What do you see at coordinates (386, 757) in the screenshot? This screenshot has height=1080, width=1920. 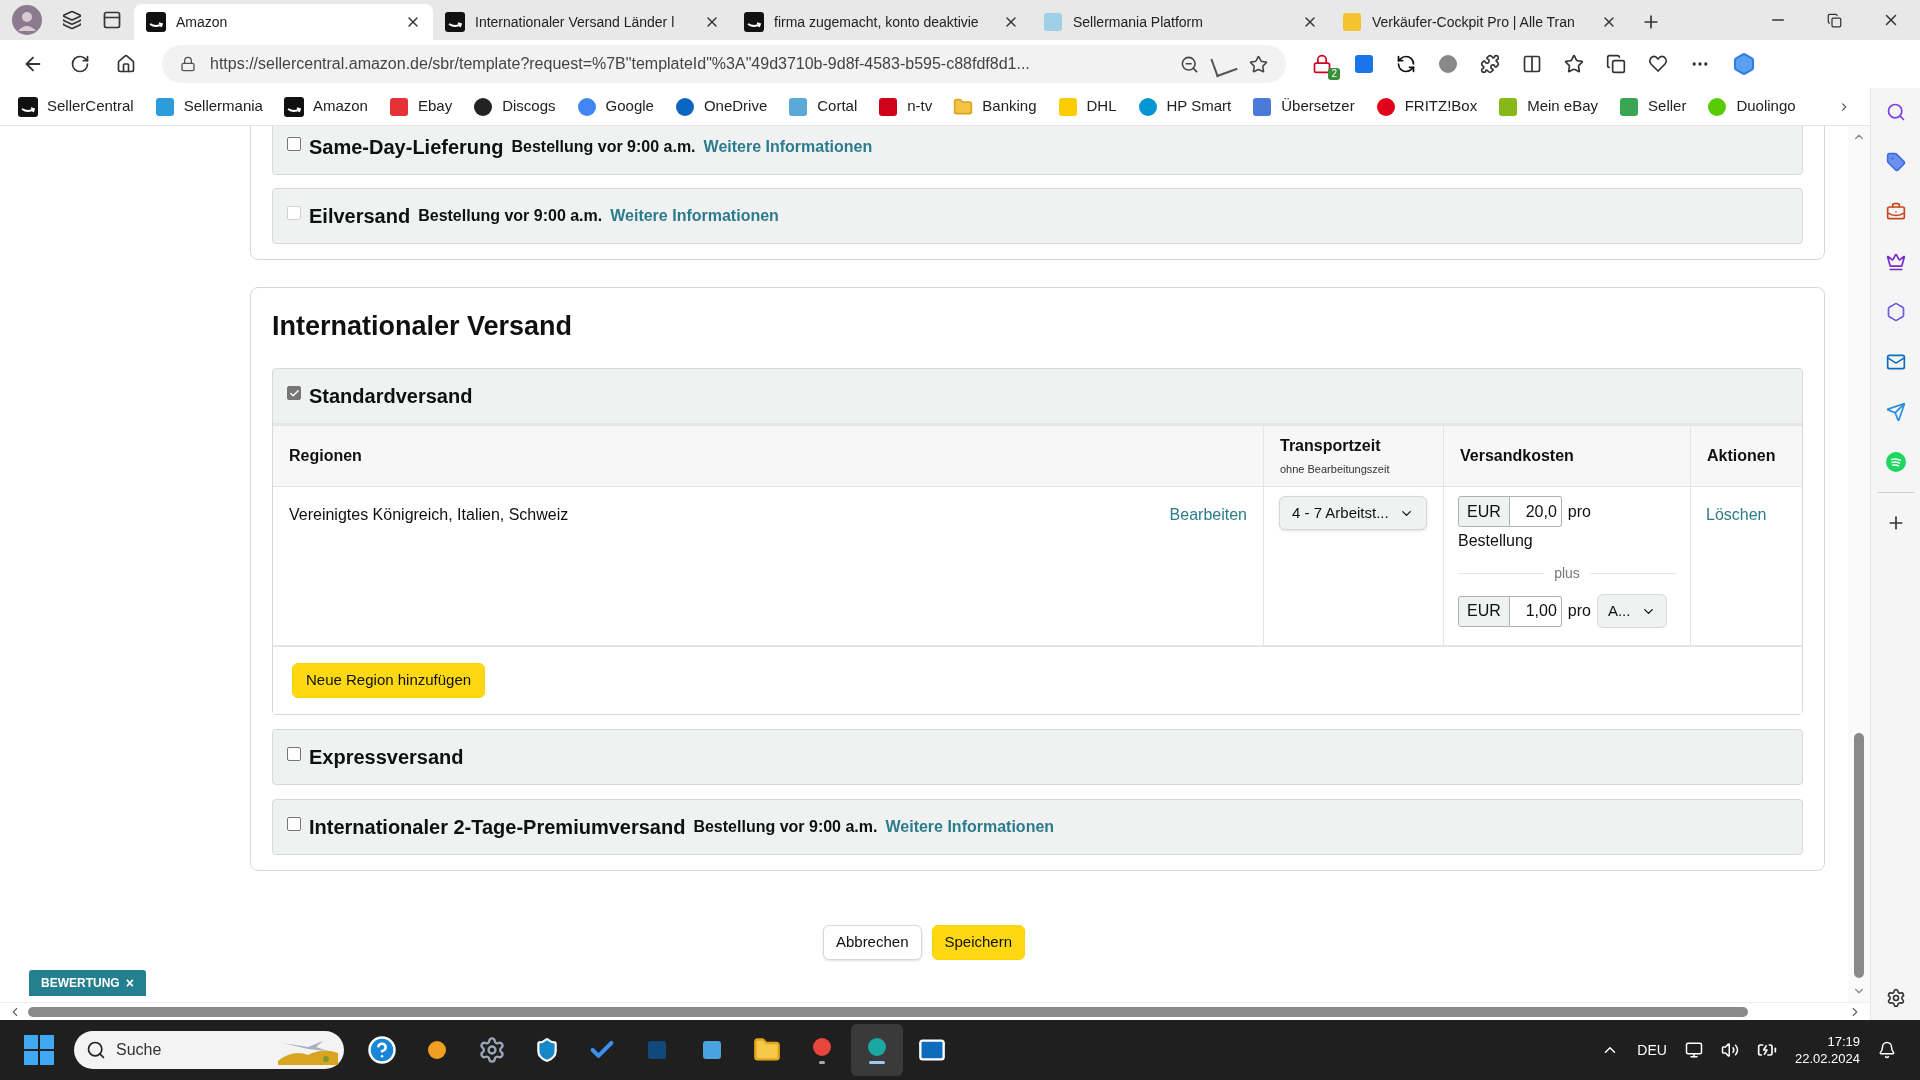 I see `option-title: Expressversand` at bounding box center [386, 757].